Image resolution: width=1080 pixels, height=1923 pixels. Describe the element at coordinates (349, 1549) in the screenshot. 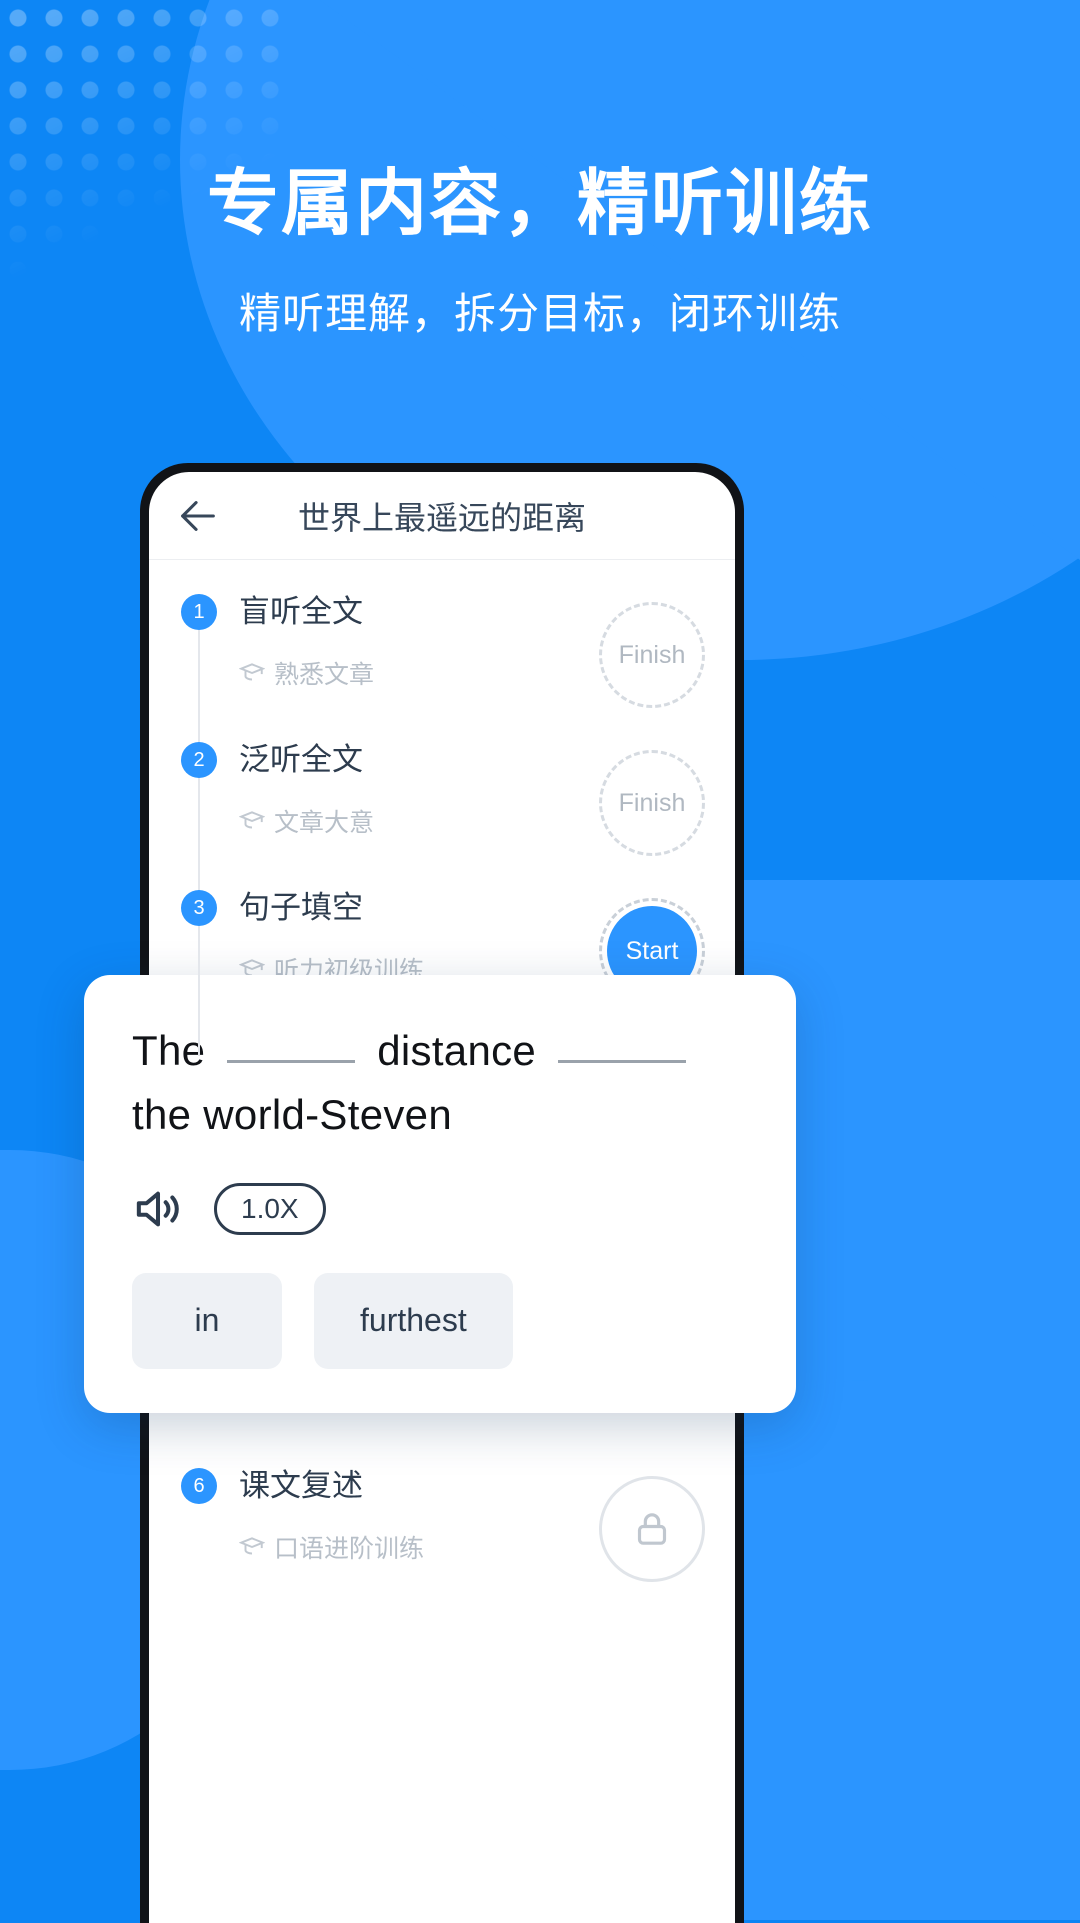

I see `step-subtitle: 口语进阶训练` at that location.